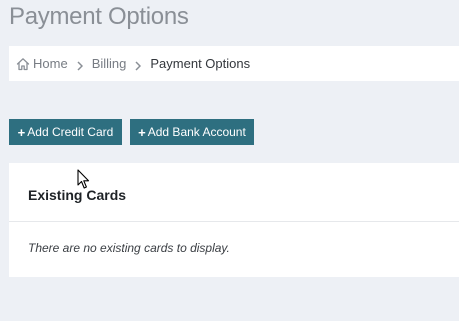 The width and height of the screenshot is (459, 321). I want to click on add-credit-card-button: + Add Credit Card, so click(65, 132).